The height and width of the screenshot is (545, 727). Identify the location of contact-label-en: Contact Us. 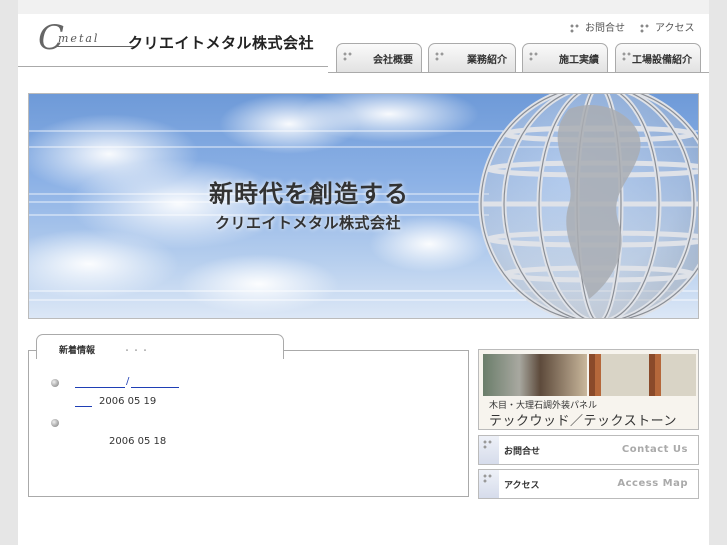
(654, 449).